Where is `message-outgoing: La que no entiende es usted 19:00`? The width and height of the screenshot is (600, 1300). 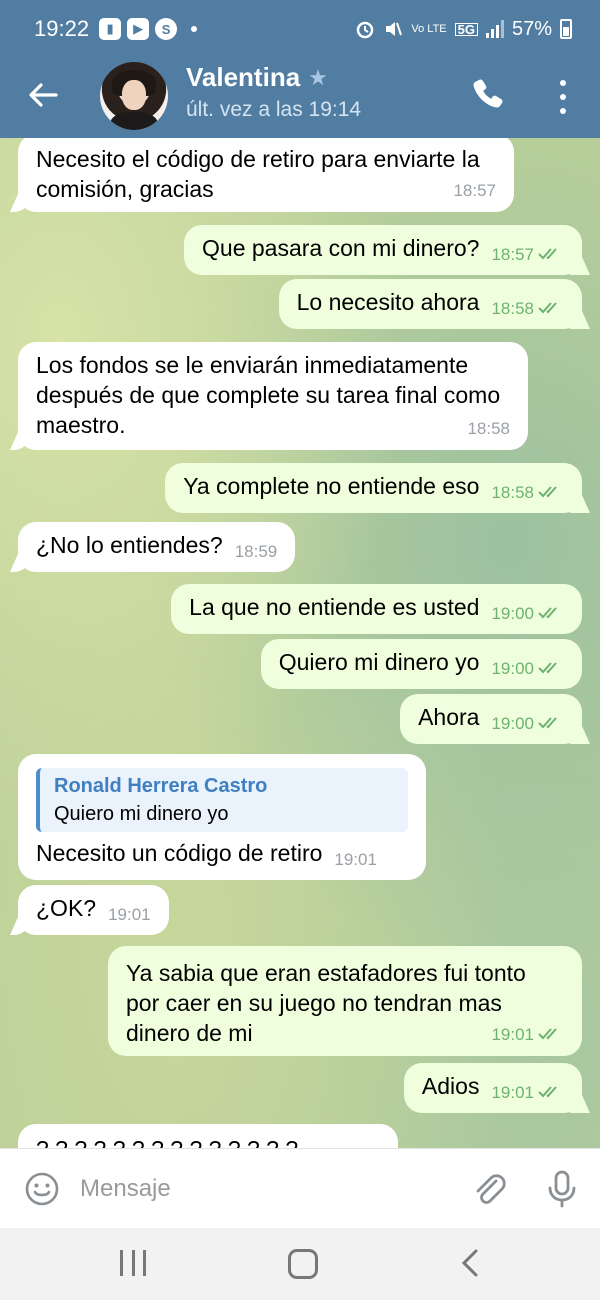 message-outgoing: La que no entiende es usted 19:00 is located at coordinates (376, 609).